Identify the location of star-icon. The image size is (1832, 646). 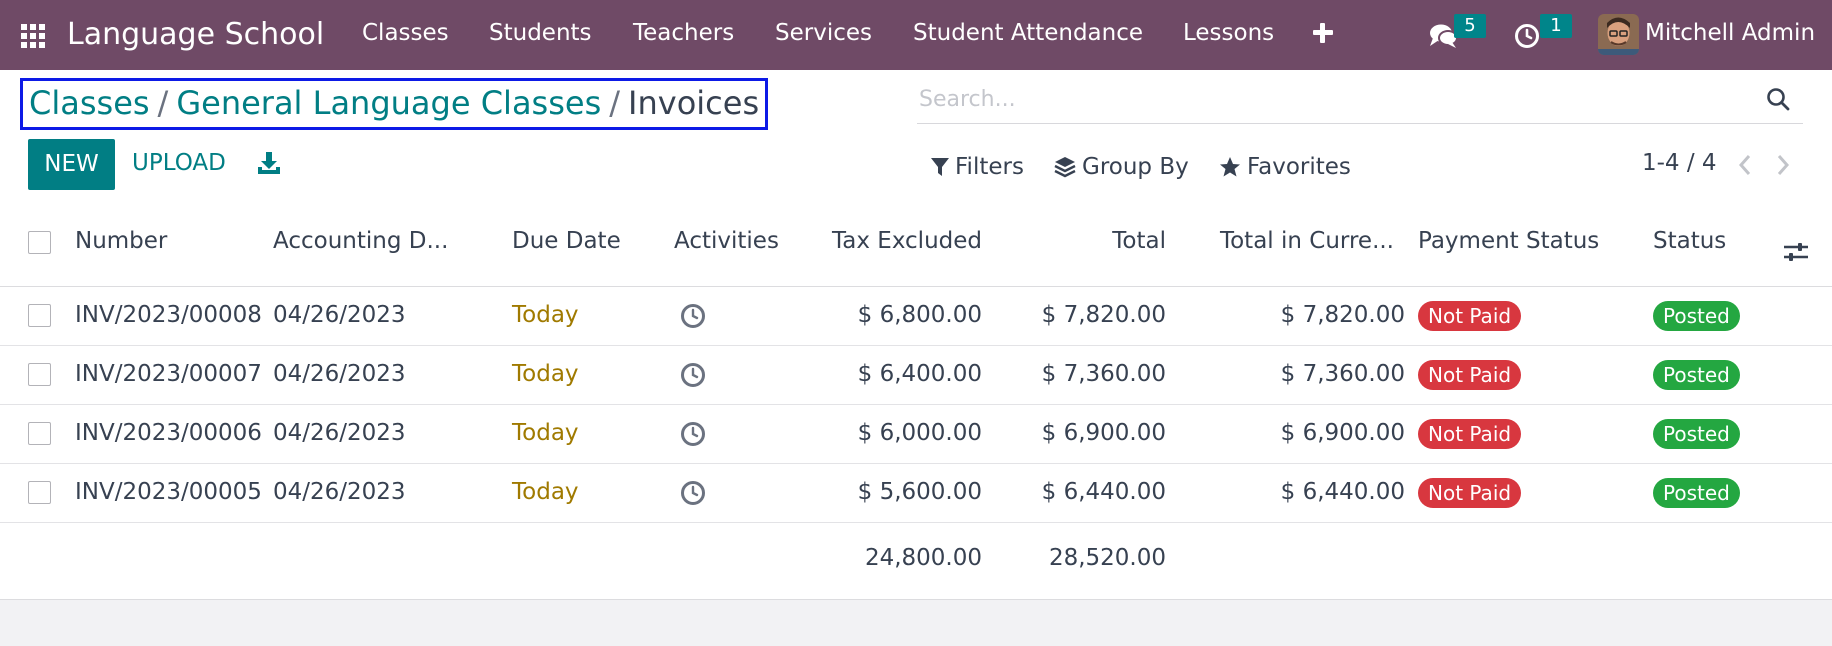
(1230, 167).